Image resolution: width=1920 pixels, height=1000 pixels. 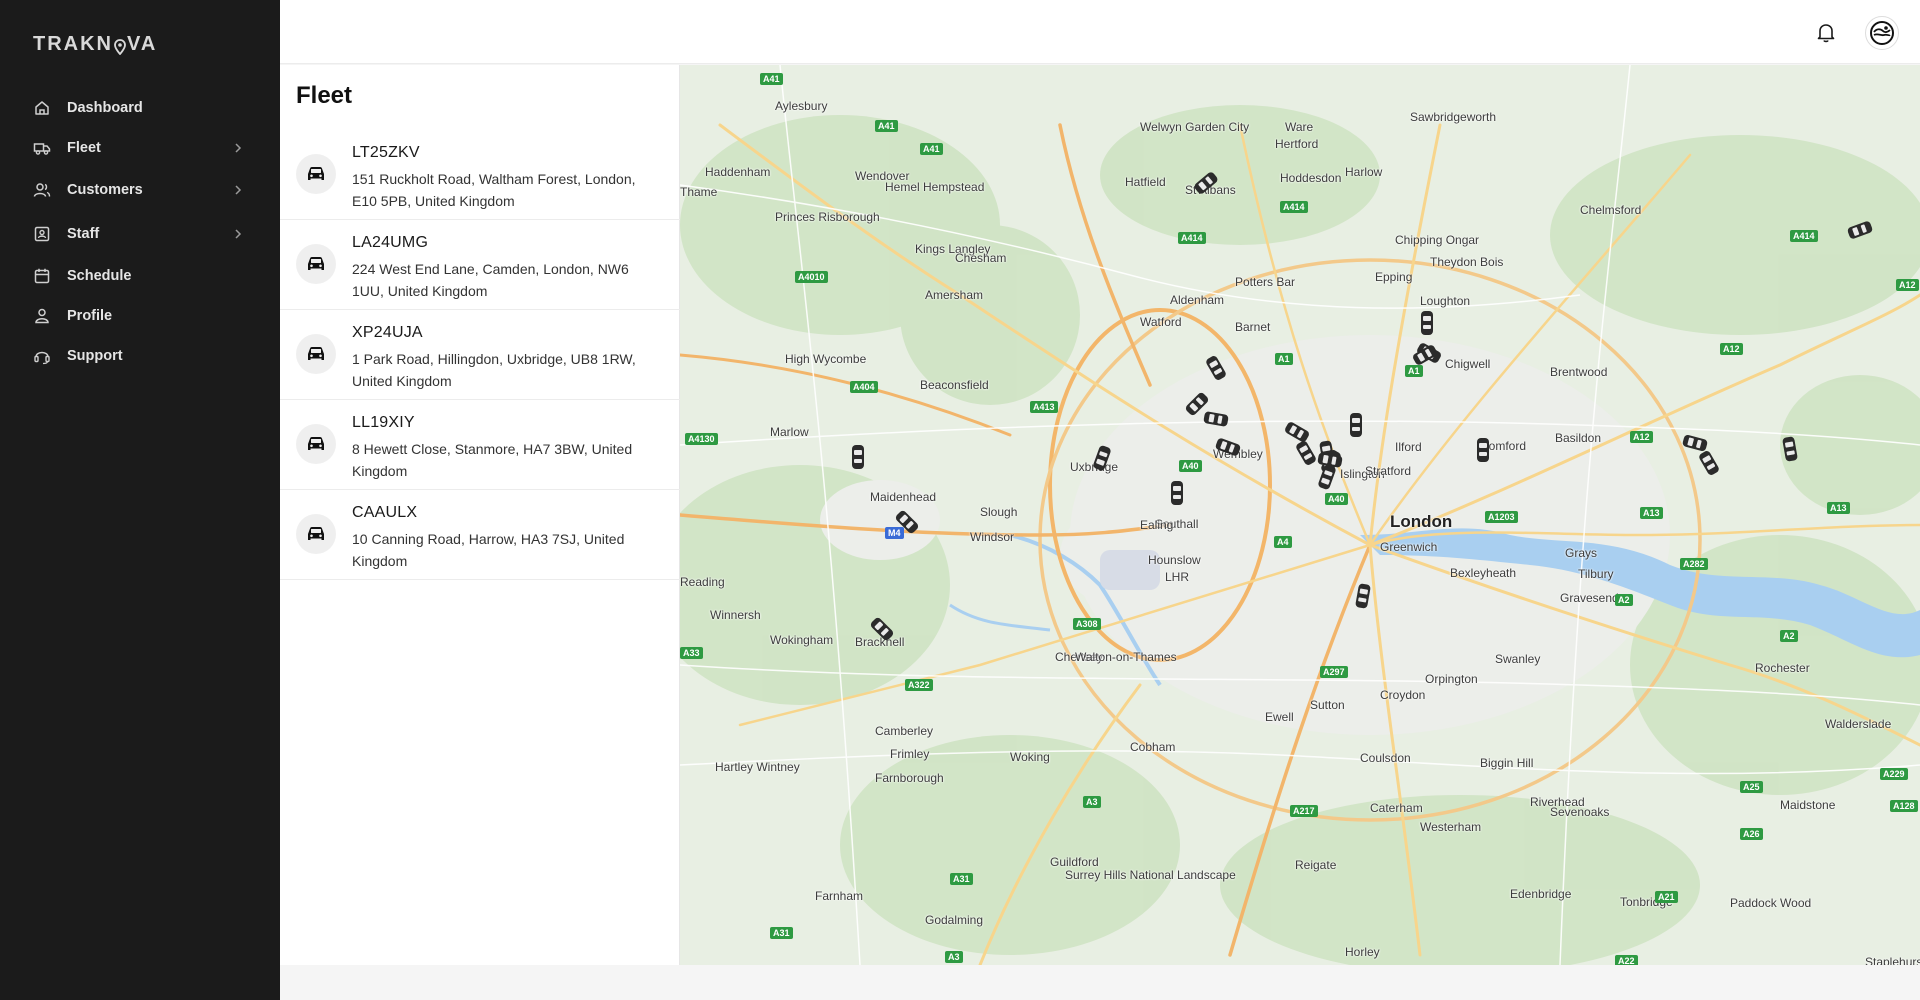 I want to click on nav-item-schedule: Schedule, so click(x=140, y=276).